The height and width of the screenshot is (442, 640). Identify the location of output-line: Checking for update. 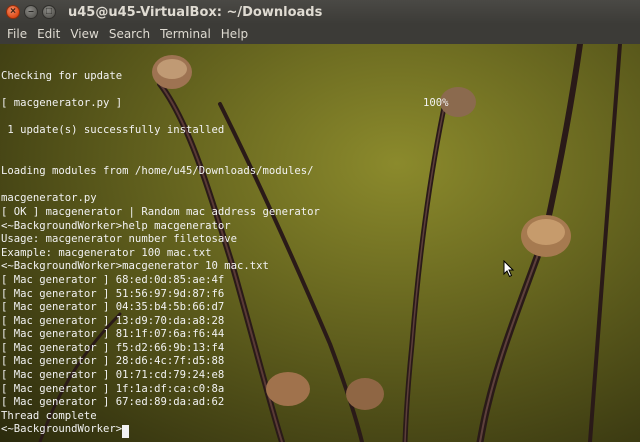
(62, 76).